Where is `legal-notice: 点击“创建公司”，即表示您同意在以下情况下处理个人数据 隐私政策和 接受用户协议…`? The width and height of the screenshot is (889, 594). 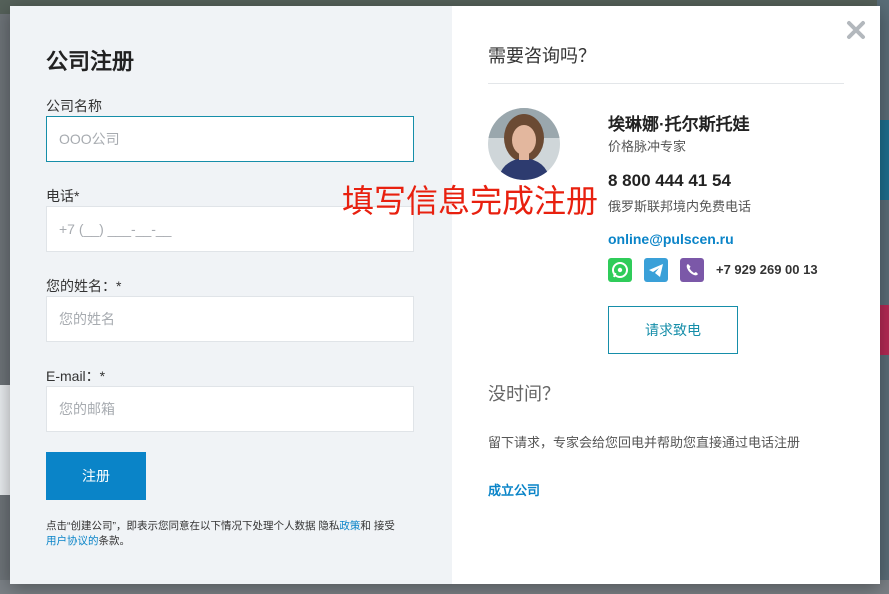
legal-notice: 点击“创建公司”，即表示您同意在以下情况下处理个人数据 隐私政策和 接受用户协议… is located at coordinates (236, 534).